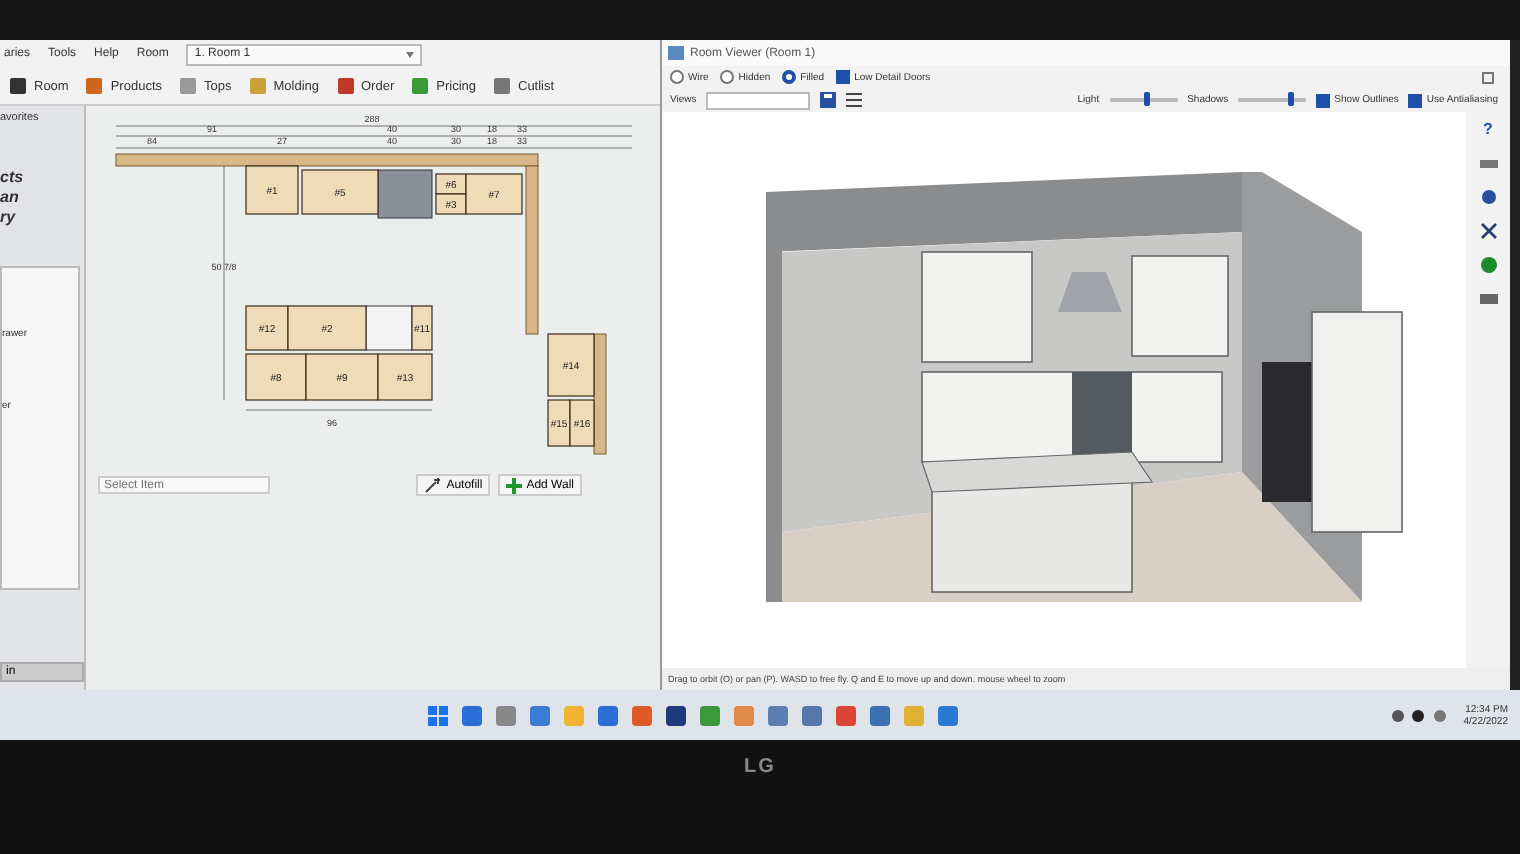 The width and height of the screenshot is (1520, 854). What do you see at coordinates (389, 328) in the screenshot?
I see `dishwasher` at bounding box center [389, 328].